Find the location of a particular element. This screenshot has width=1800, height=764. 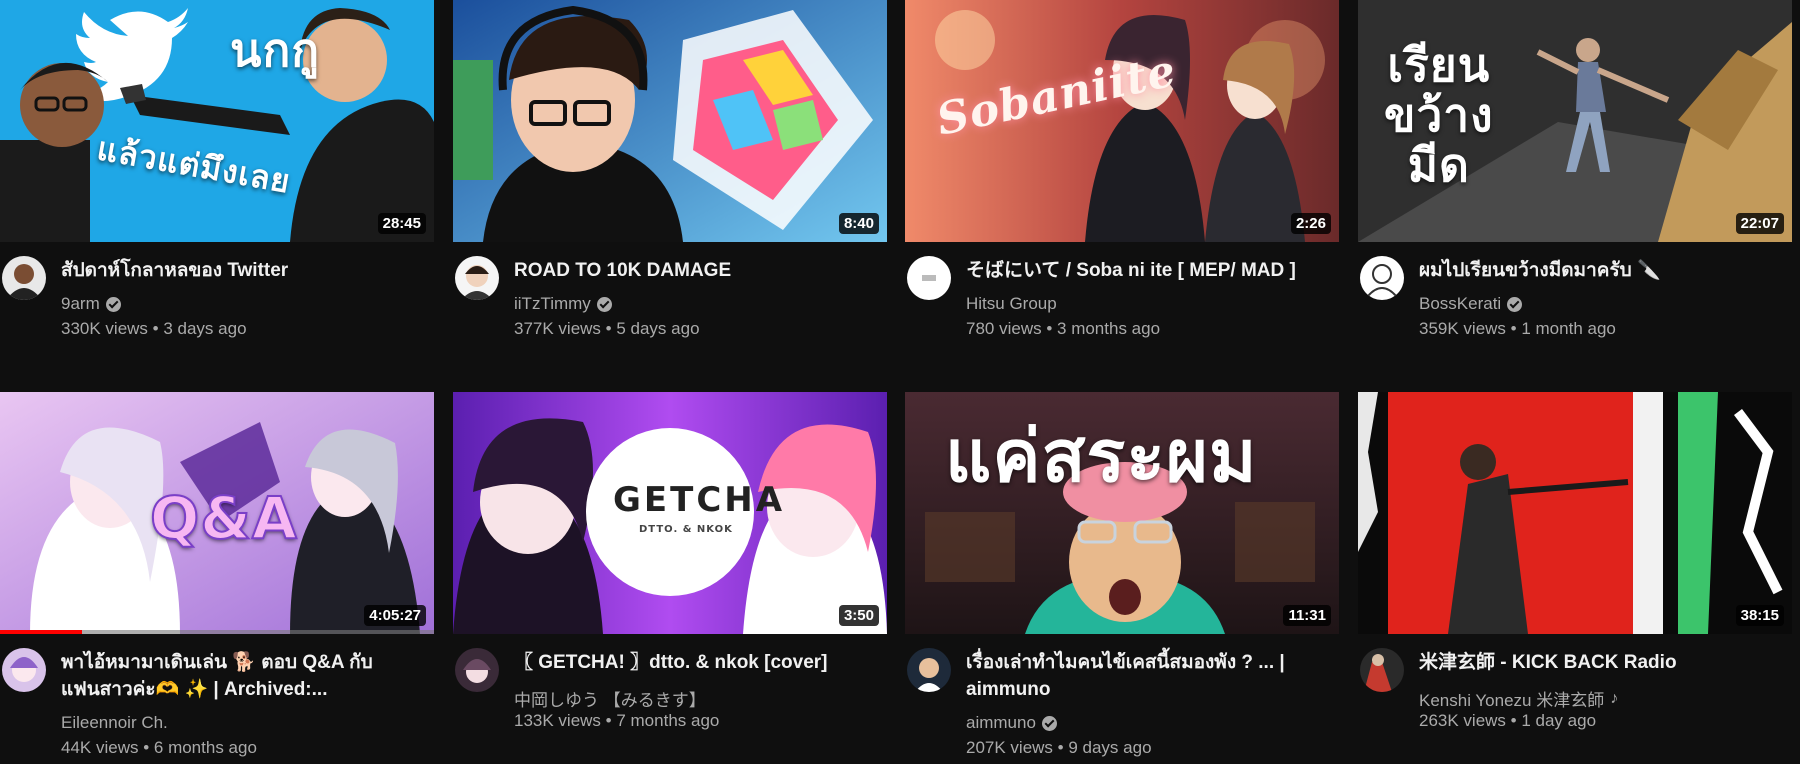

video-stats: 263K views • 1 day ago is located at coordinates (1508, 720).